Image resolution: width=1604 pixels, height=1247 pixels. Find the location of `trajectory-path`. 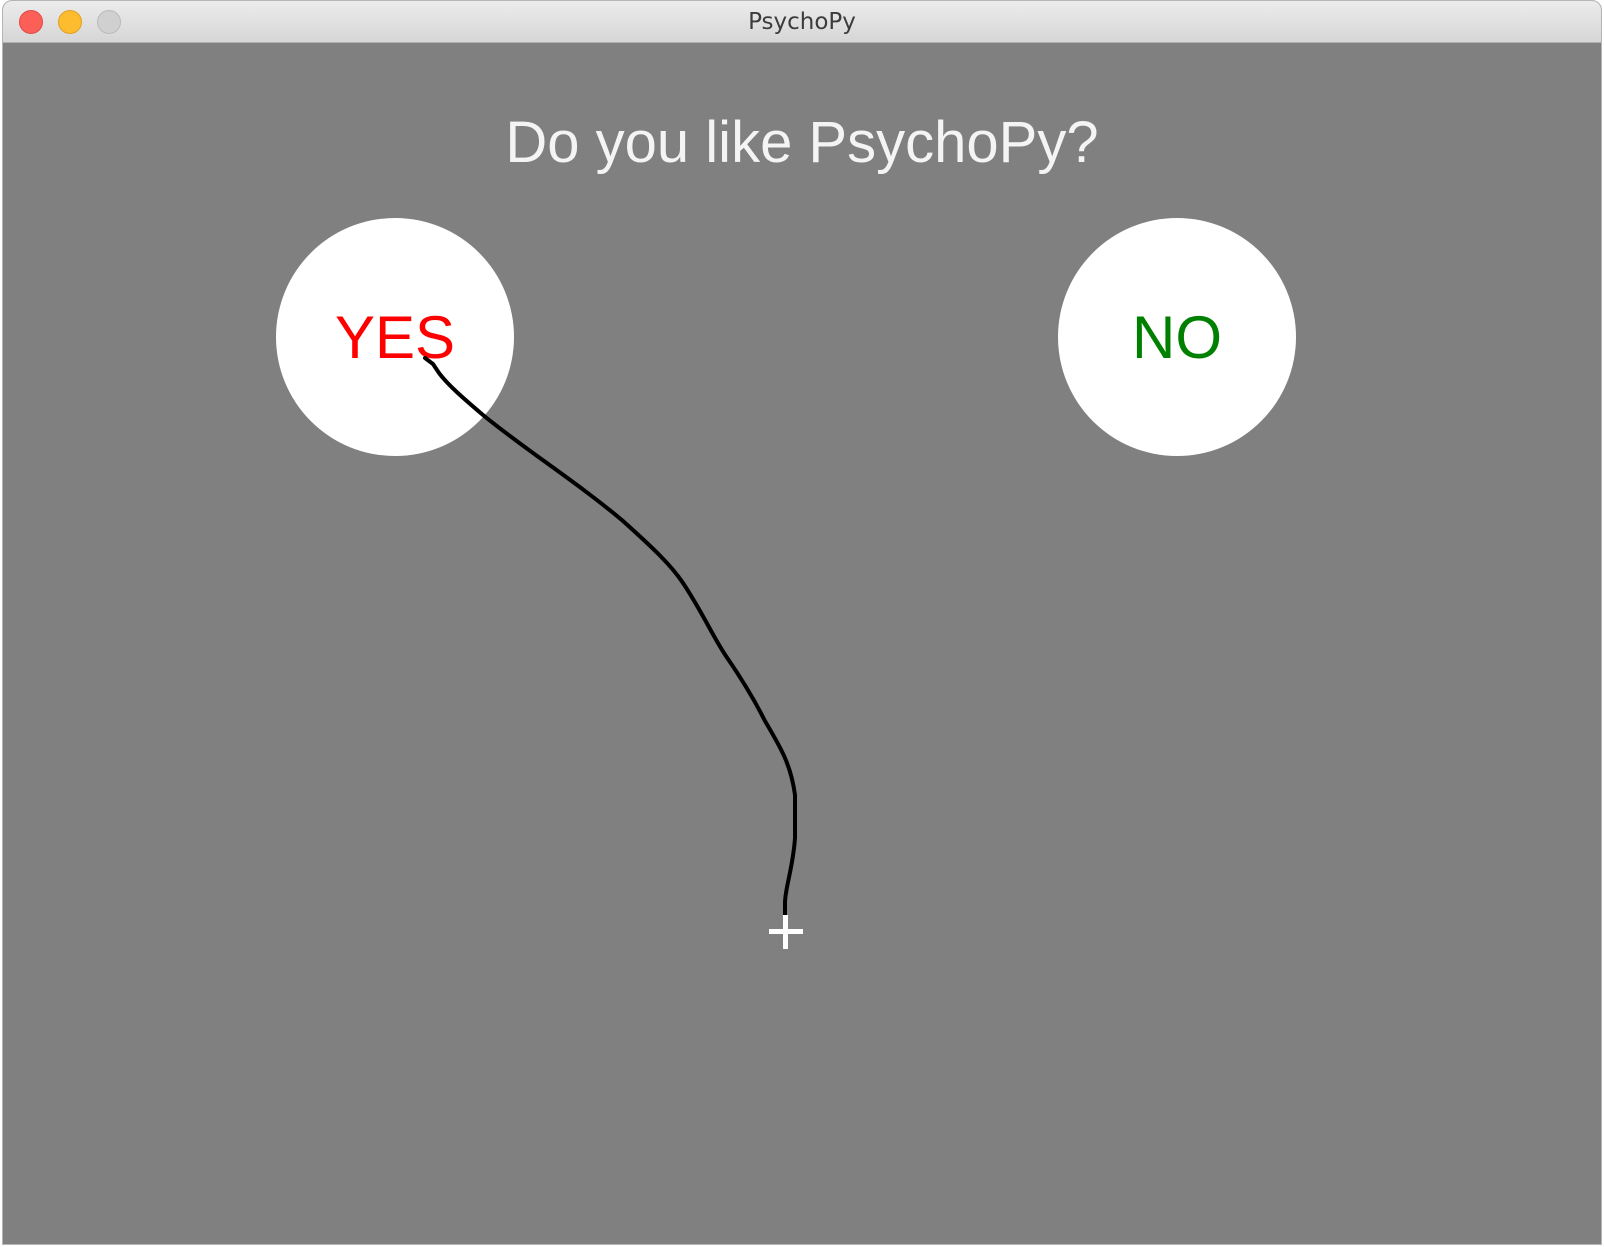

trajectory-path is located at coordinates (610, 640).